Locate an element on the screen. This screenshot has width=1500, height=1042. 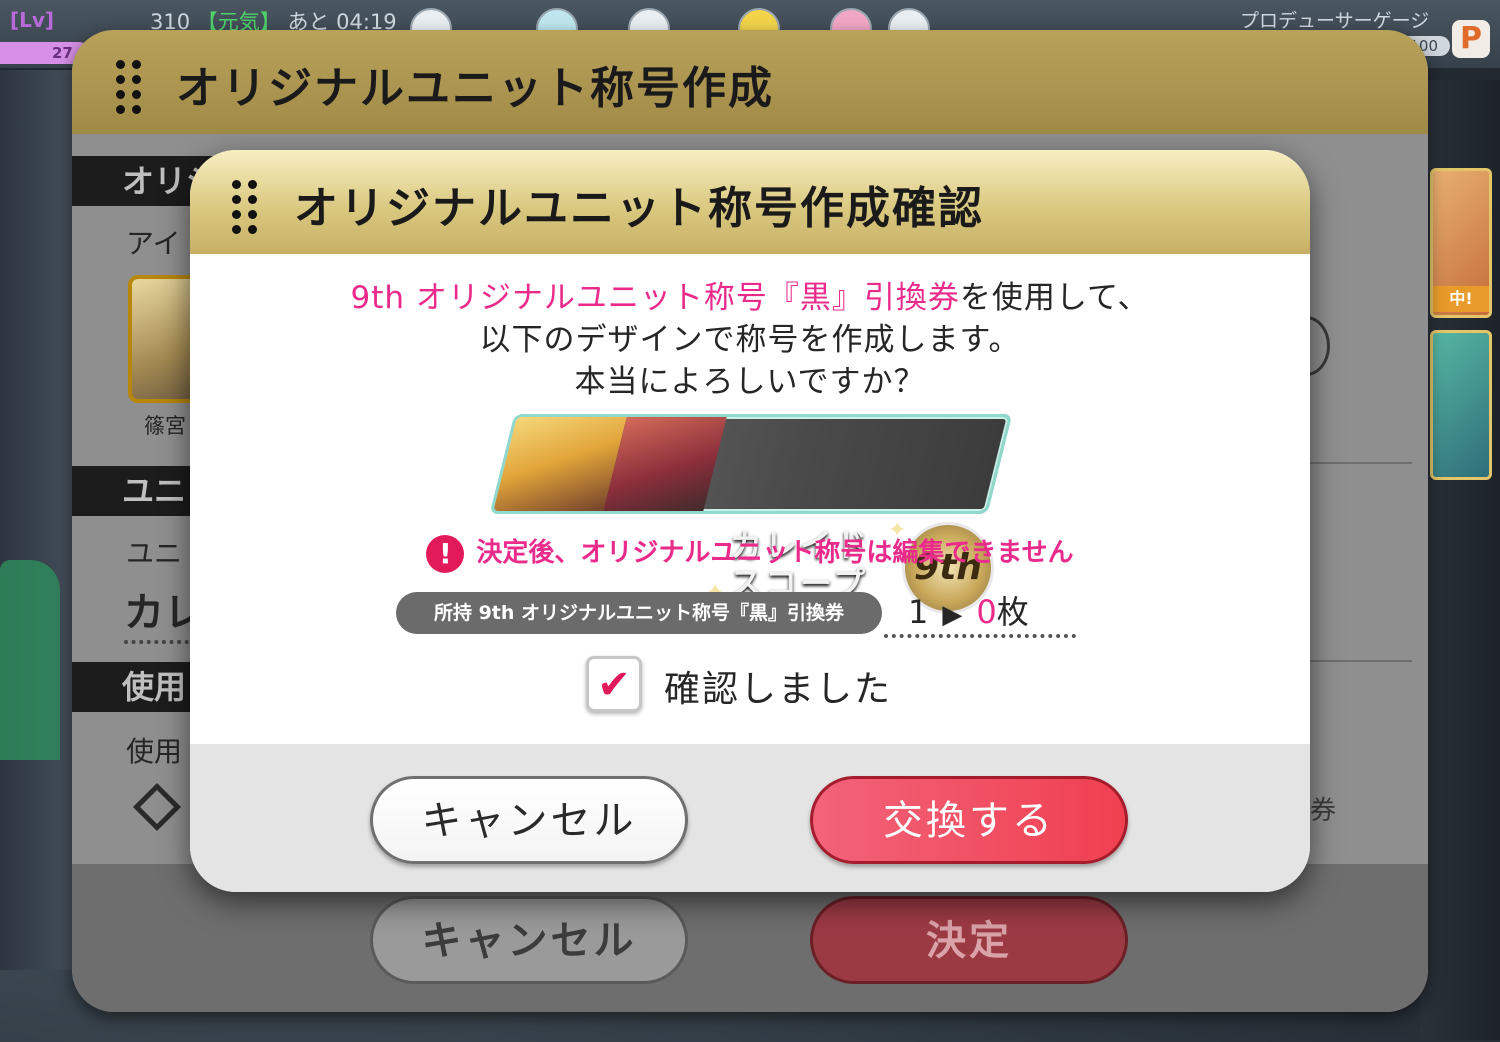
confirm-message-line-3: 本当によろしいですか？ is located at coordinates (750, 382).